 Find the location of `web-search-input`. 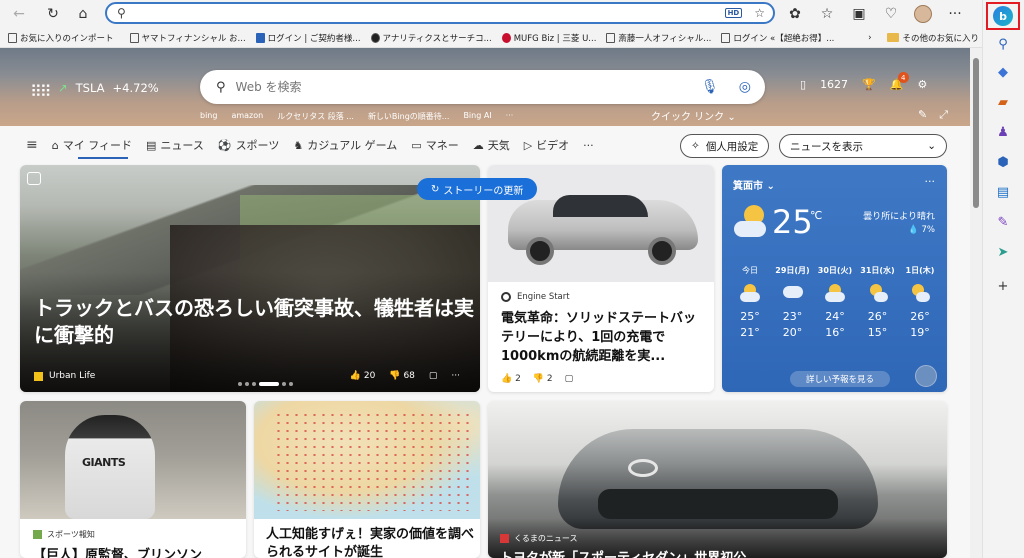

web-search-input is located at coordinates (468, 87).